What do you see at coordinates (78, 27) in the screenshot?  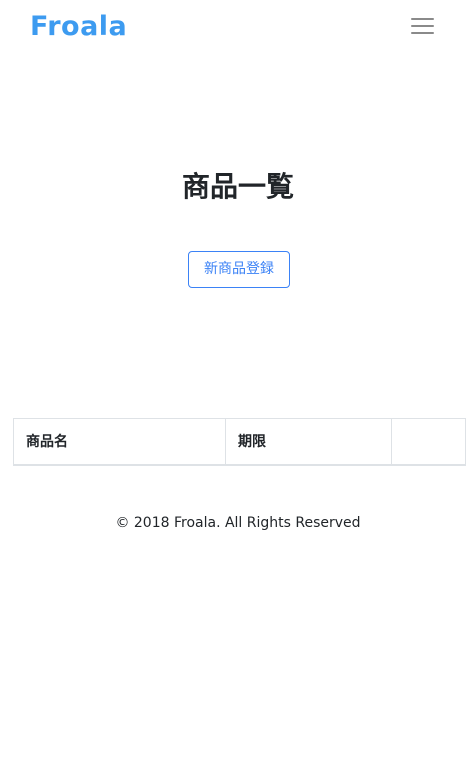 I see `brand-logo: Froala` at bounding box center [78, 27].